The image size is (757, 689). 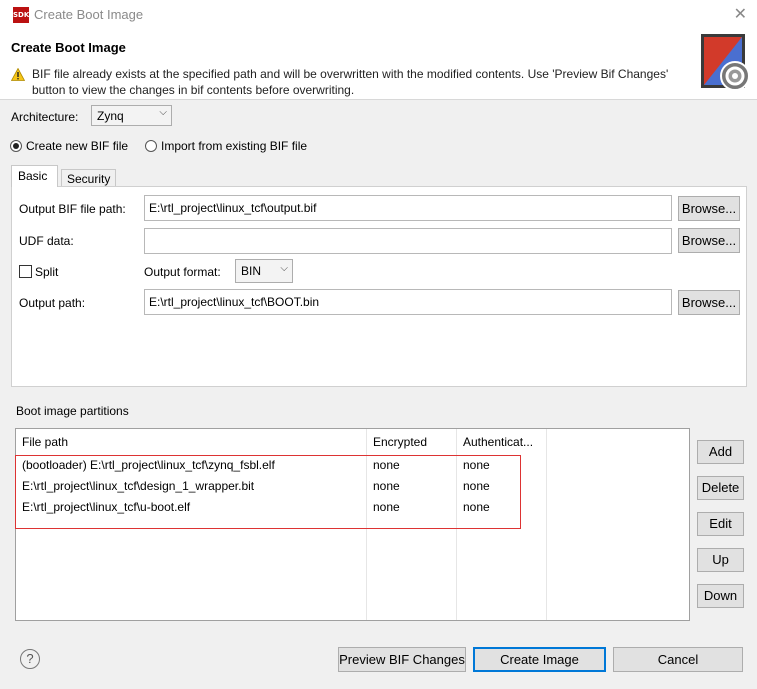 I want to click on output-bif-field: E:\rtl_project\linux_tcf\output.bif, so click(x=408, y=208).